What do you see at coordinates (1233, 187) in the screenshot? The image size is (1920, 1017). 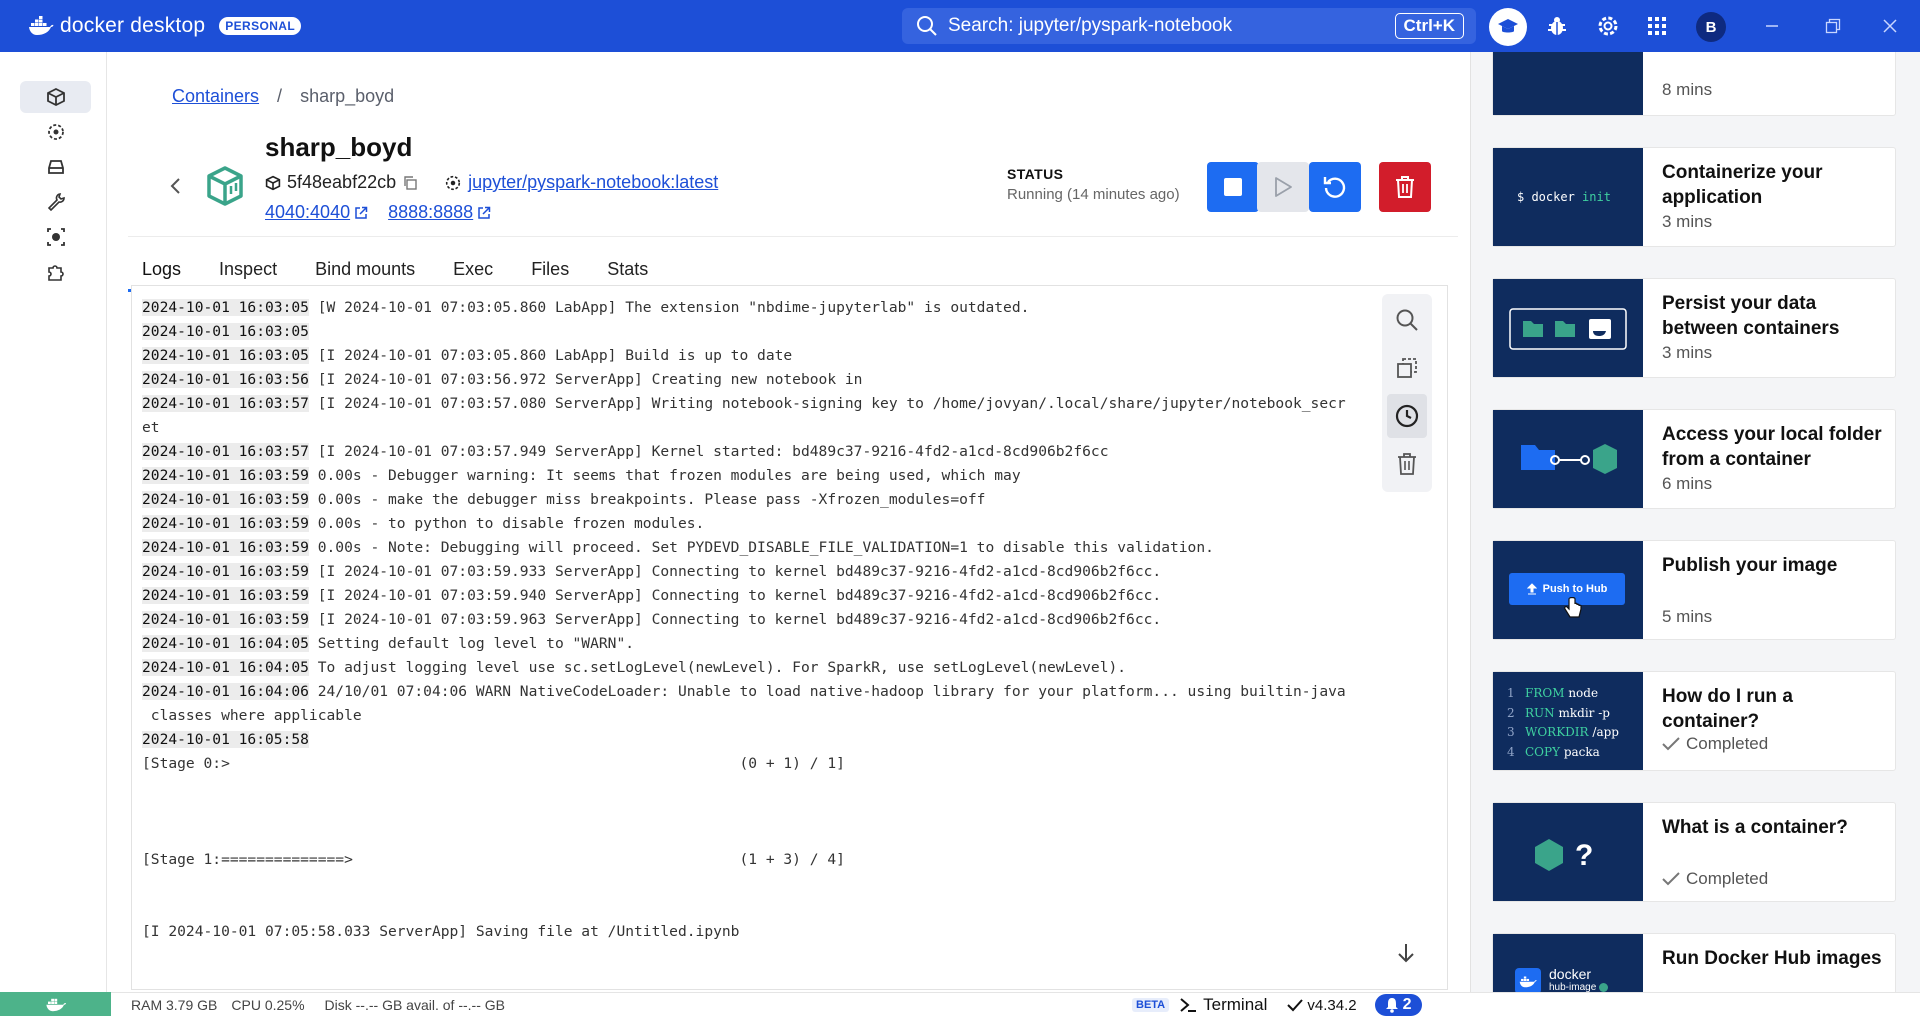 I see `stop-button` at bounding box center [1233, 187].